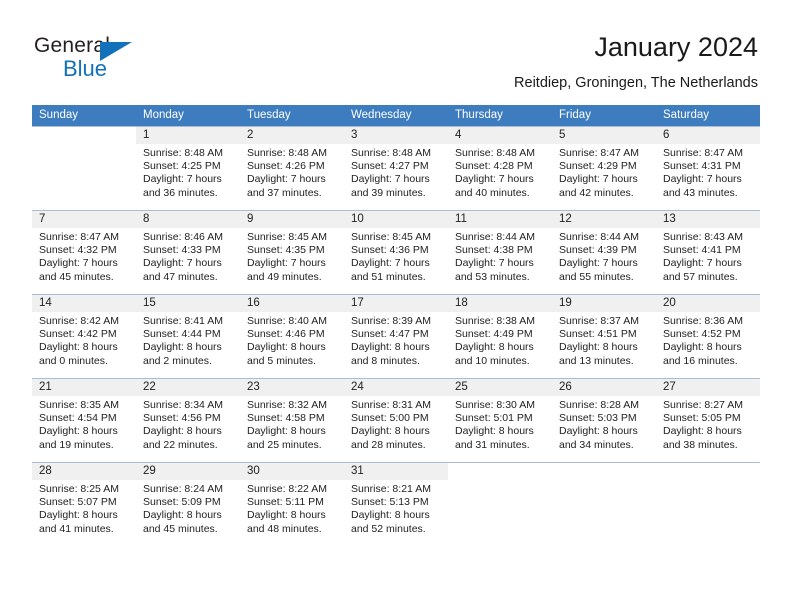 The width and height of the screenshot is (792, 612). I want to click on day-detail-line: and 53 minutes., so click(492, 276).